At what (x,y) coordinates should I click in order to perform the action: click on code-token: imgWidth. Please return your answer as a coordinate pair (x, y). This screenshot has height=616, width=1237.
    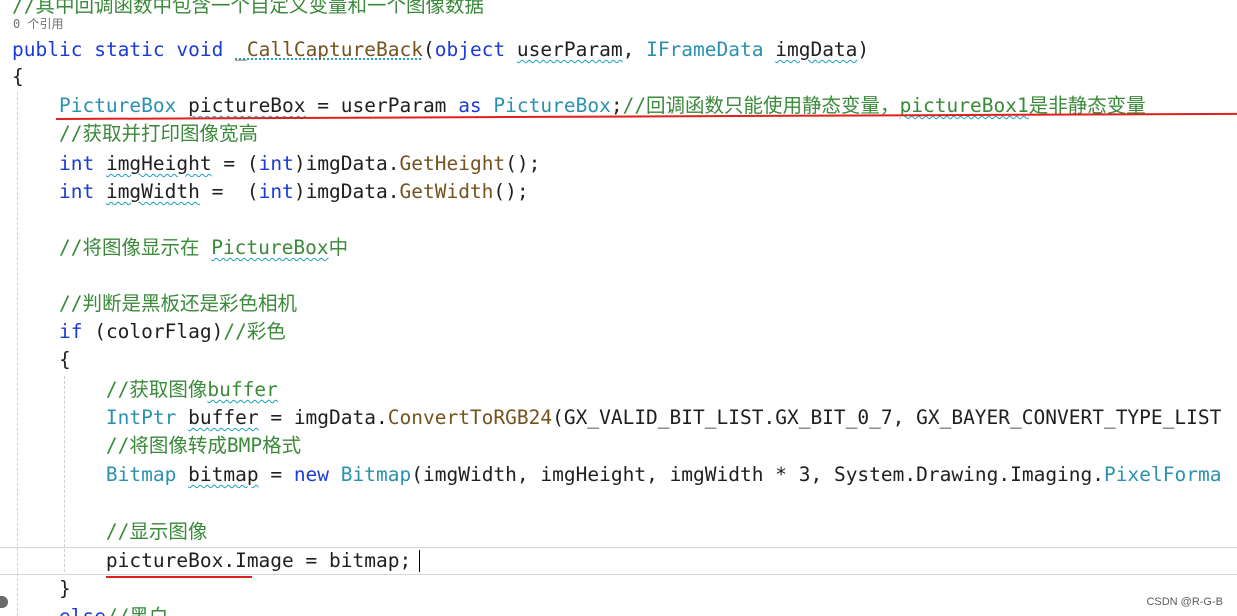
    Looking at the image, I should click on (716, 474).